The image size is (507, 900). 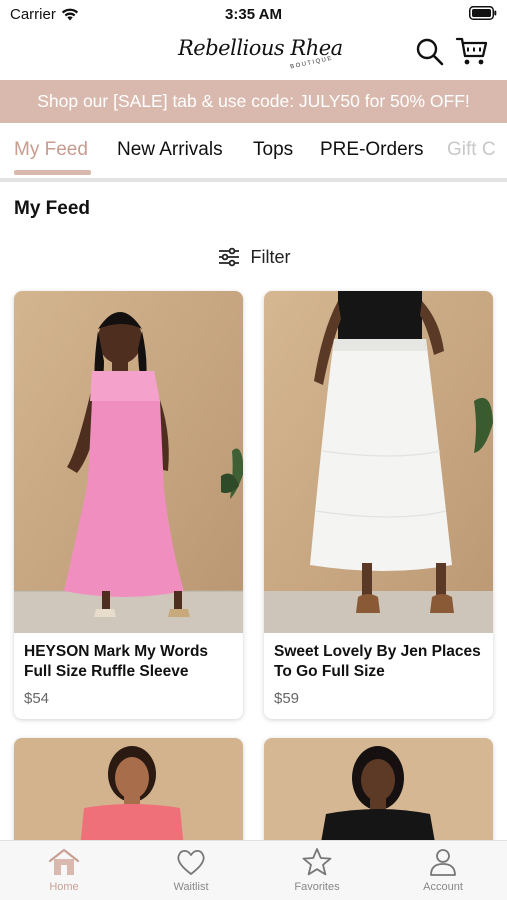 I want to click on search-button, so click(x=430, y=52).